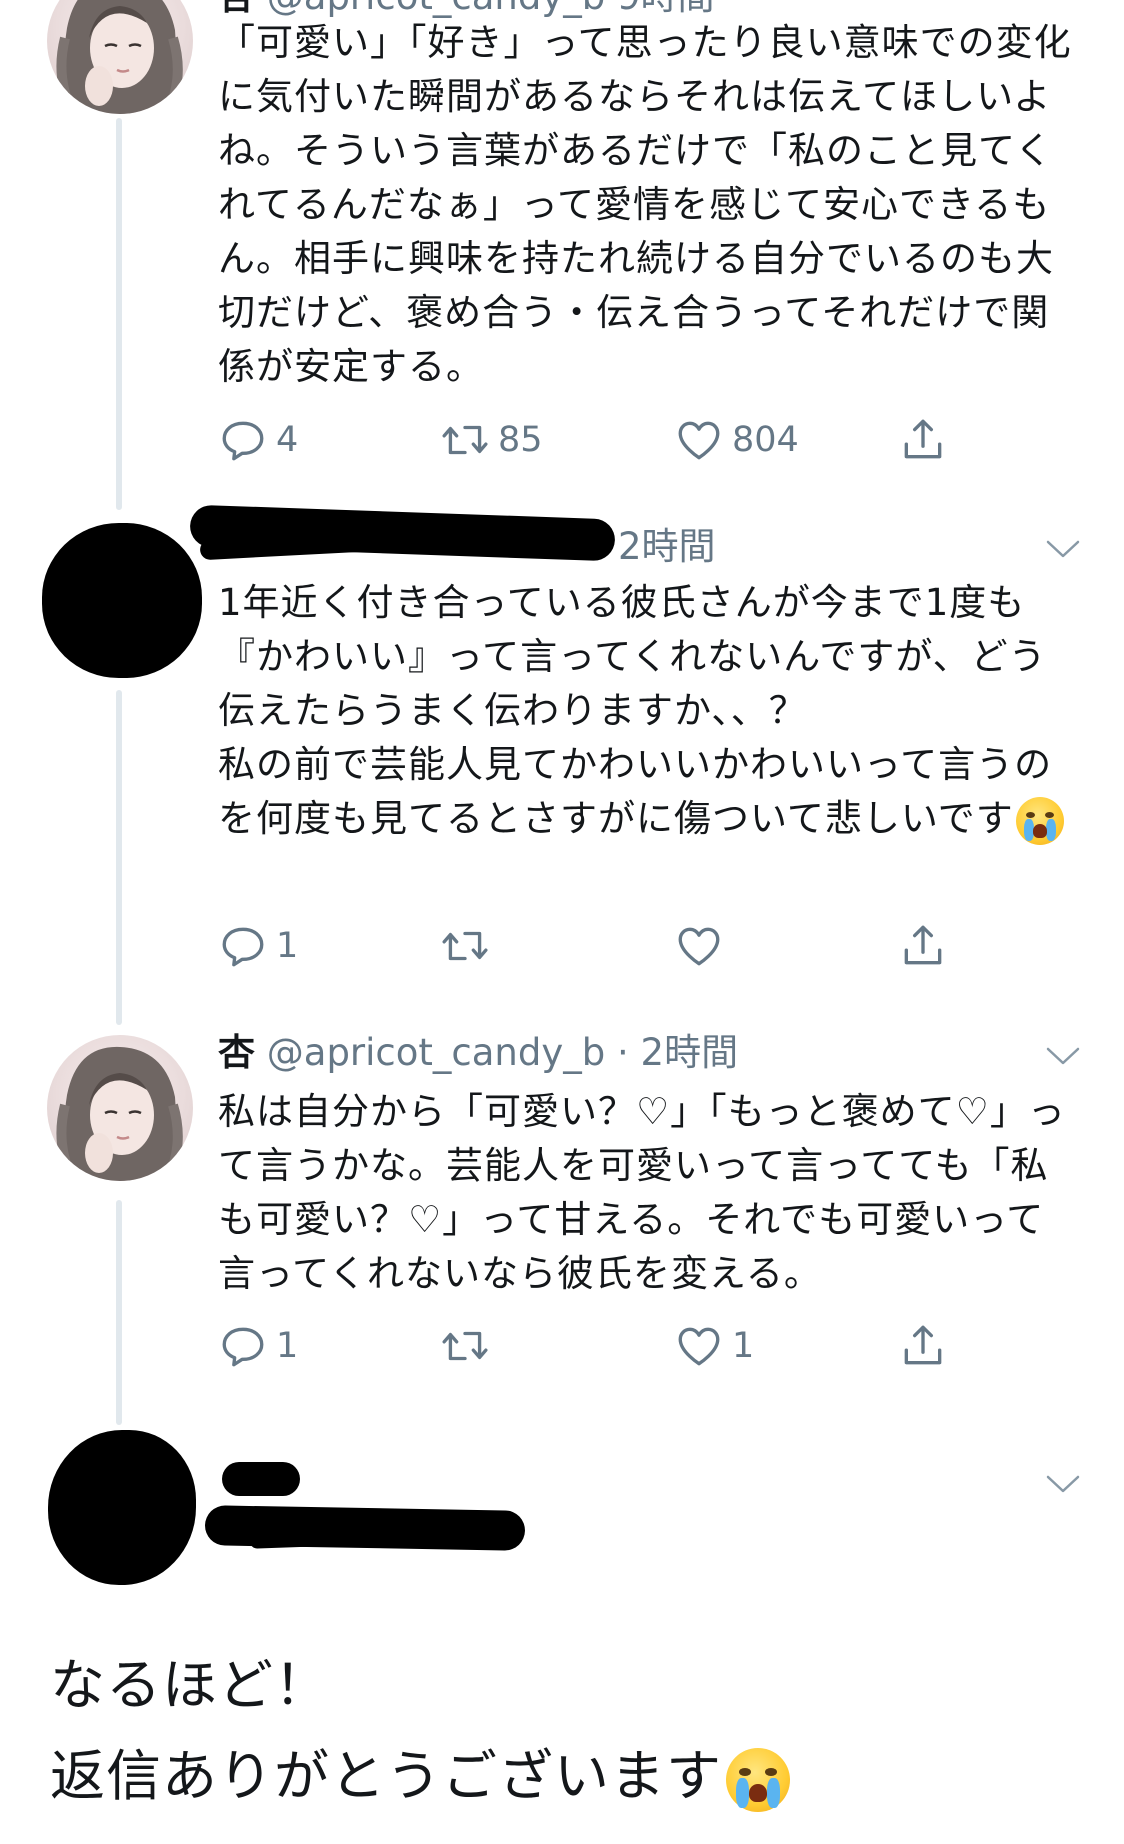  What do you see at coordinates (598, 946) in the screenshot?
I see `tweet-actions: 1` at bounding box center [598, 946].